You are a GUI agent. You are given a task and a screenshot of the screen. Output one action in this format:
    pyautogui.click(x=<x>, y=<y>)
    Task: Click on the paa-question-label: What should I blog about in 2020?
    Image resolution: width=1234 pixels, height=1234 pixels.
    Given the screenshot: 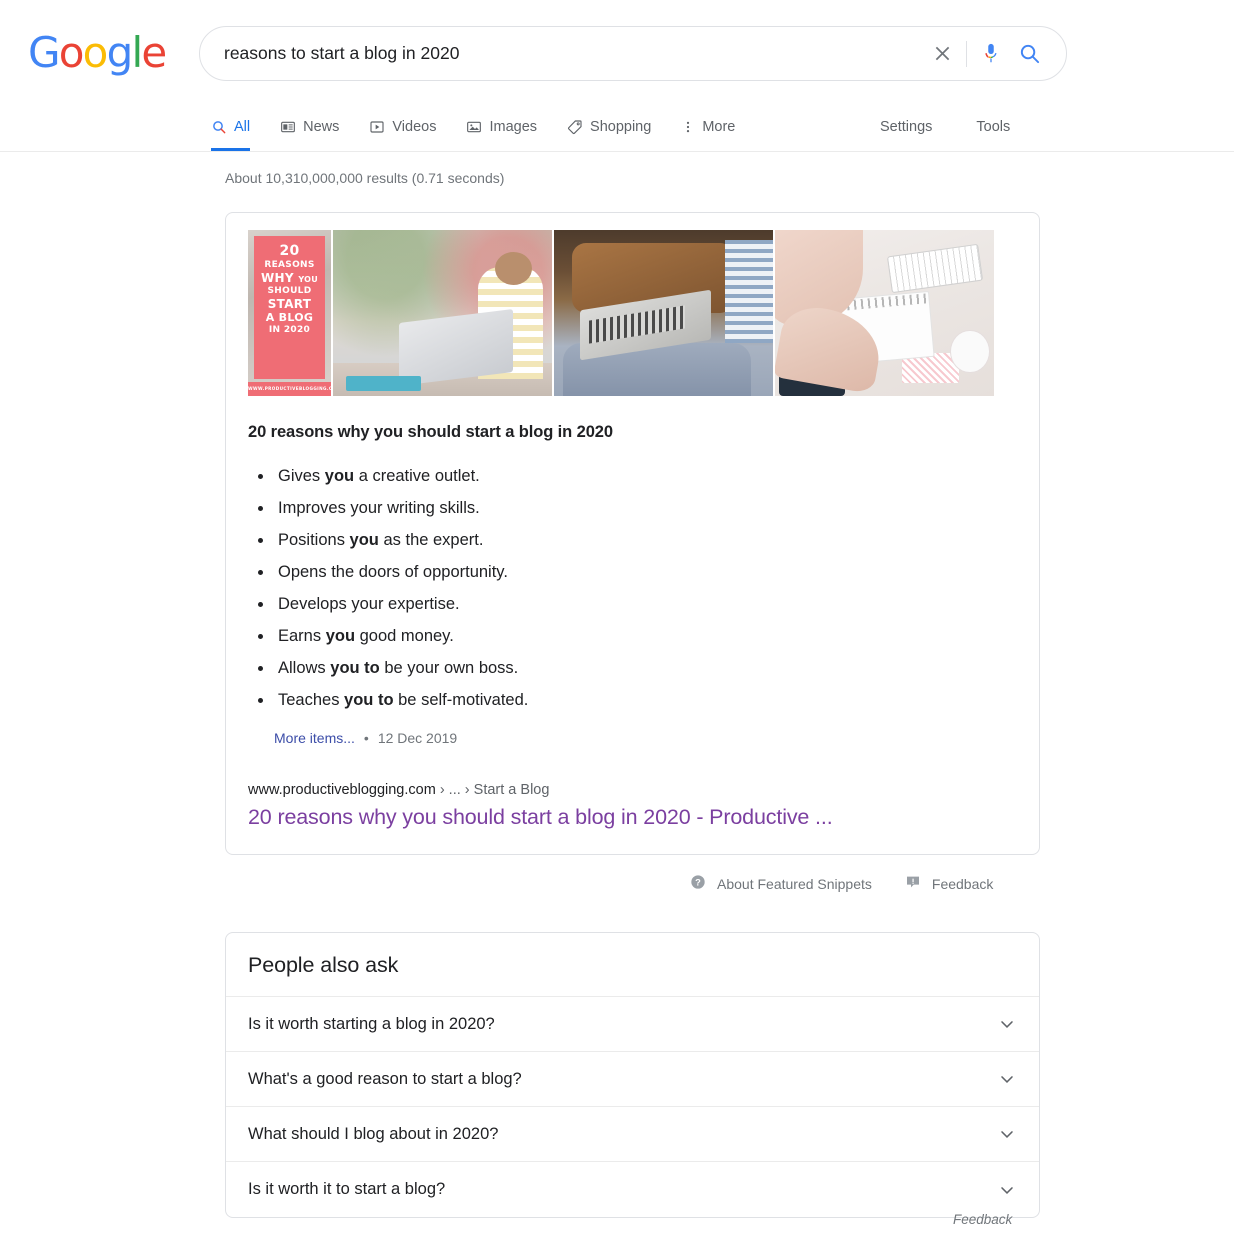 What is the action you would take?
    pyautogui.click(x=373, y=1133)
    